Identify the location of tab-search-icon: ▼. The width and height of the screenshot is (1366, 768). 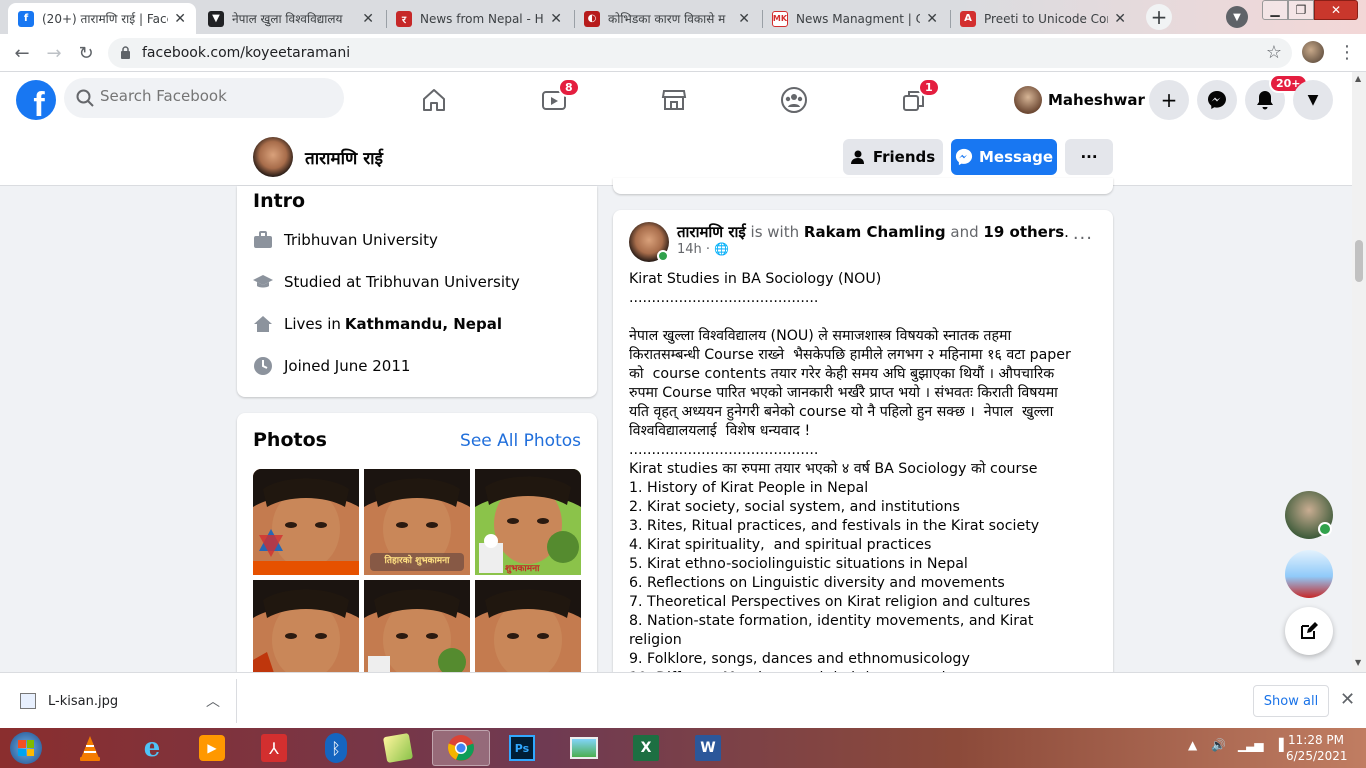
(1237, 17).